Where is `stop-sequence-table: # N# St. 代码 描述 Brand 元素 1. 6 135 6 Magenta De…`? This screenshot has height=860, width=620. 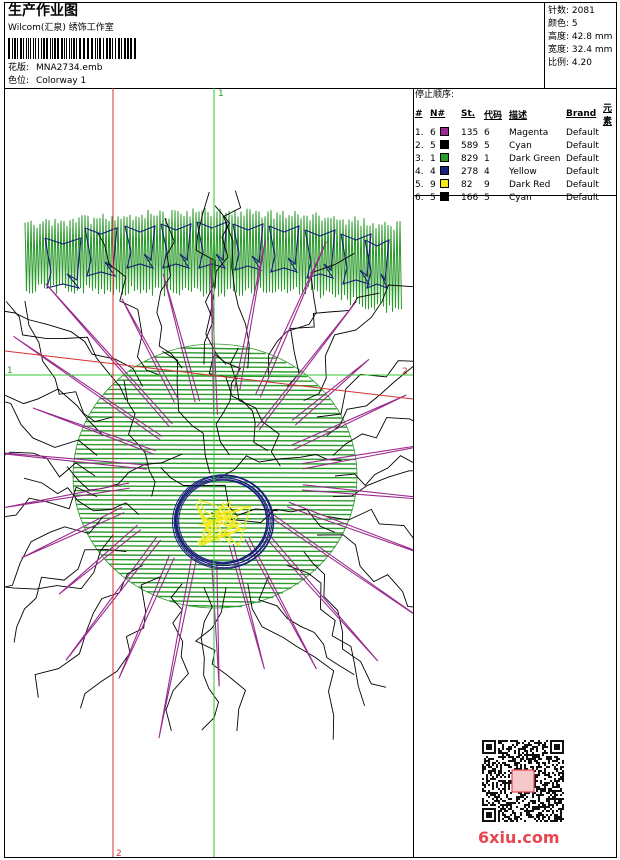
stop-sequence-table: # N# St. 代码 描述 Brand 元素 1. 6 135 6 Magenta De… is located at coordinates (516, 153).